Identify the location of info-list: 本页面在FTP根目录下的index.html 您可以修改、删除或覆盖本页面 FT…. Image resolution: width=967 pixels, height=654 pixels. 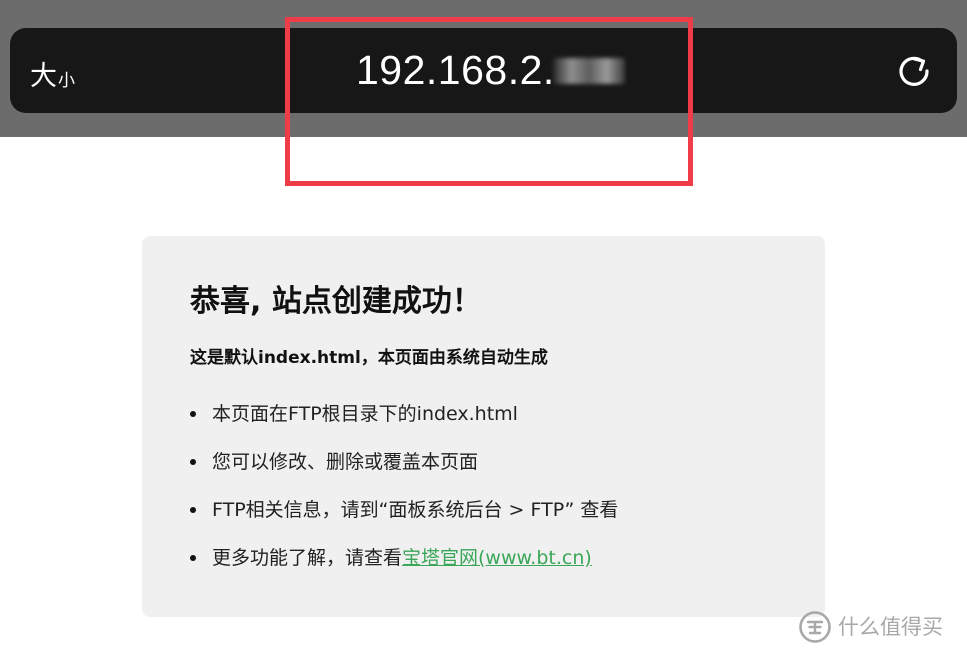
(404, 496).